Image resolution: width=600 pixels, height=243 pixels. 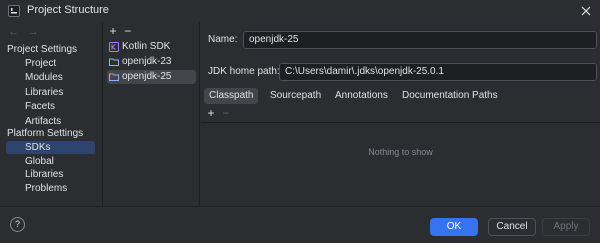 What do you see at coordinates (400, 152) in the screenshot?
I see `empty-state-text: Nothing to show` at bounding box center [400, 152].